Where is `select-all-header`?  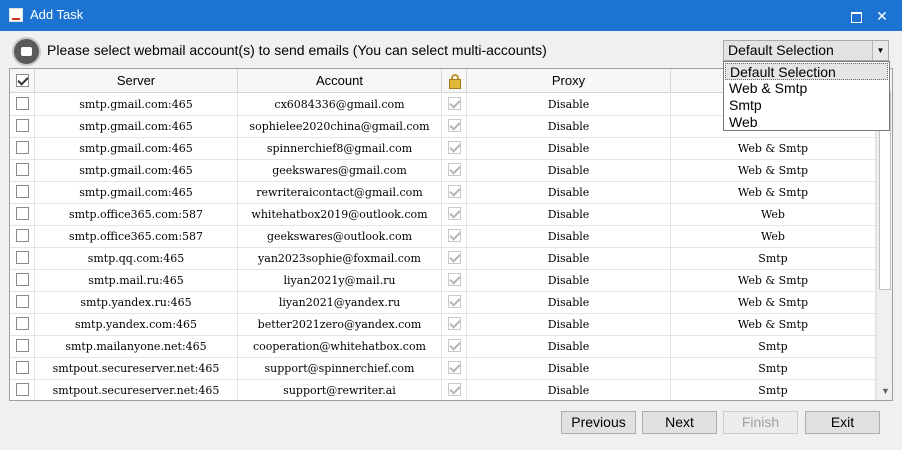 select-all-header is located at coordinates (22, 81).